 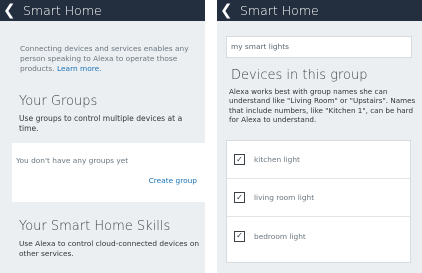 I want to click on devices-heading: Devices in this group, so click(x=299, y=75).